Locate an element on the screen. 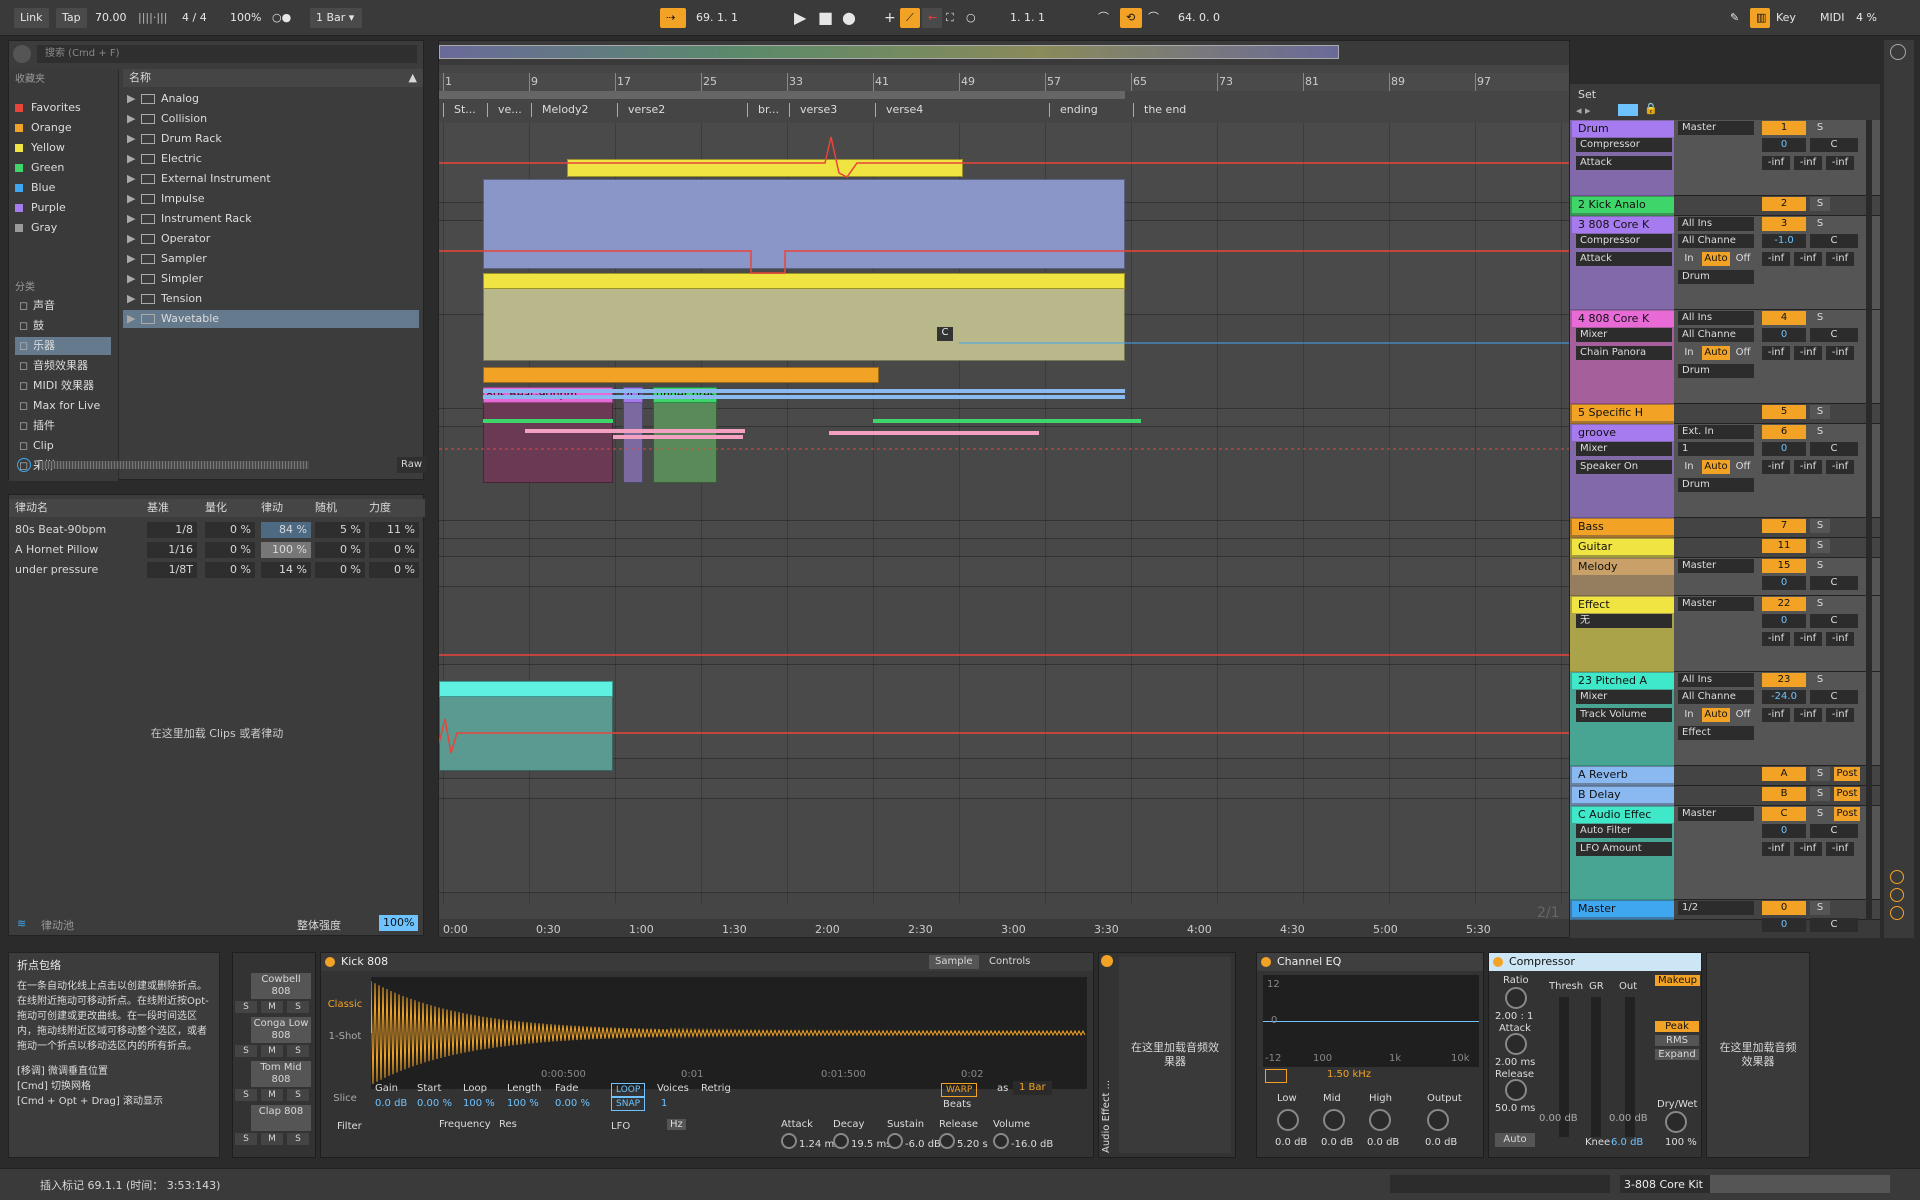 Image resolution: width=1920 pixels, height=1200 pixels. mixer-track: 5 Specific H 5S is located at coordinates (1725, 414).